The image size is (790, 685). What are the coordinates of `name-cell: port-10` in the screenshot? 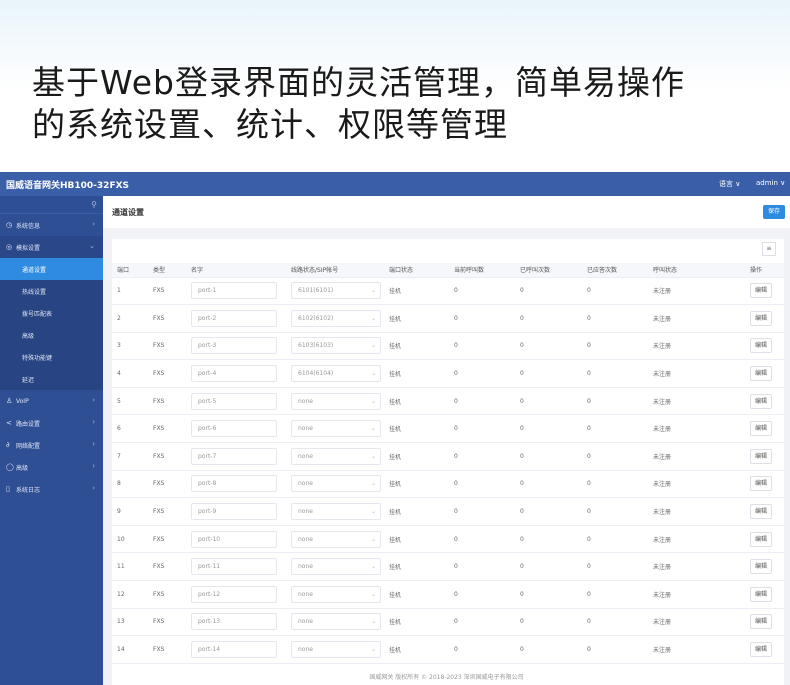 It's located at (236, 539).